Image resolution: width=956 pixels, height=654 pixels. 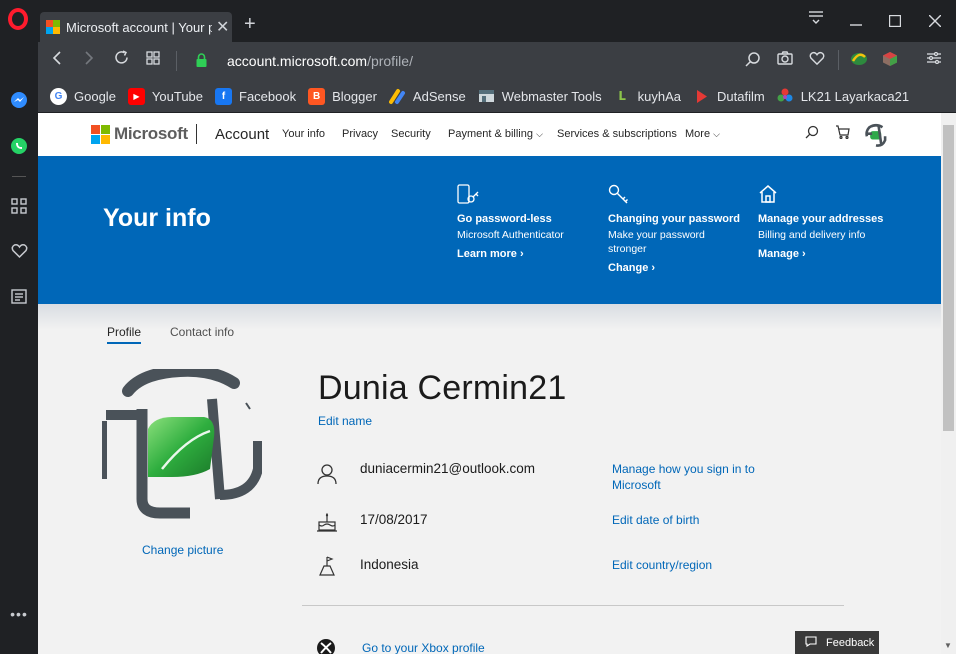 What do you see at coordinates (136, 96) in the screenshot?
I see `youtube-icon: ▶` at bounding box center [136, 96].